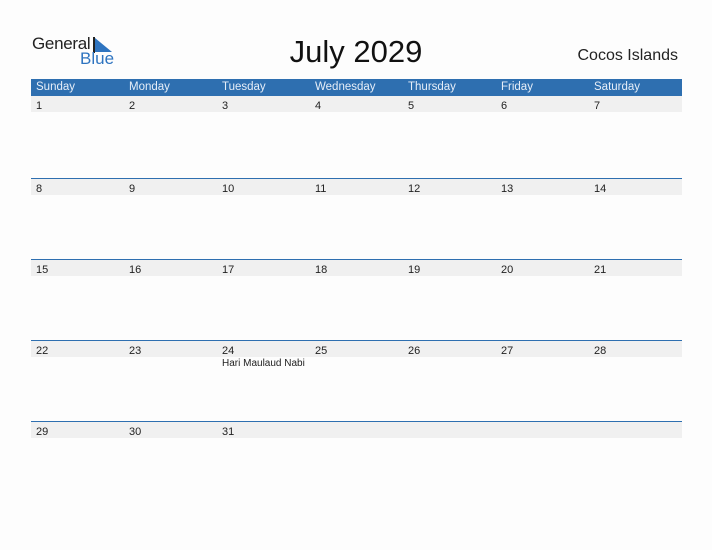  What do you see at coordinates (507, 270) in the screenshot?
I see `day-number: 20` at bounding box center [507, 270].